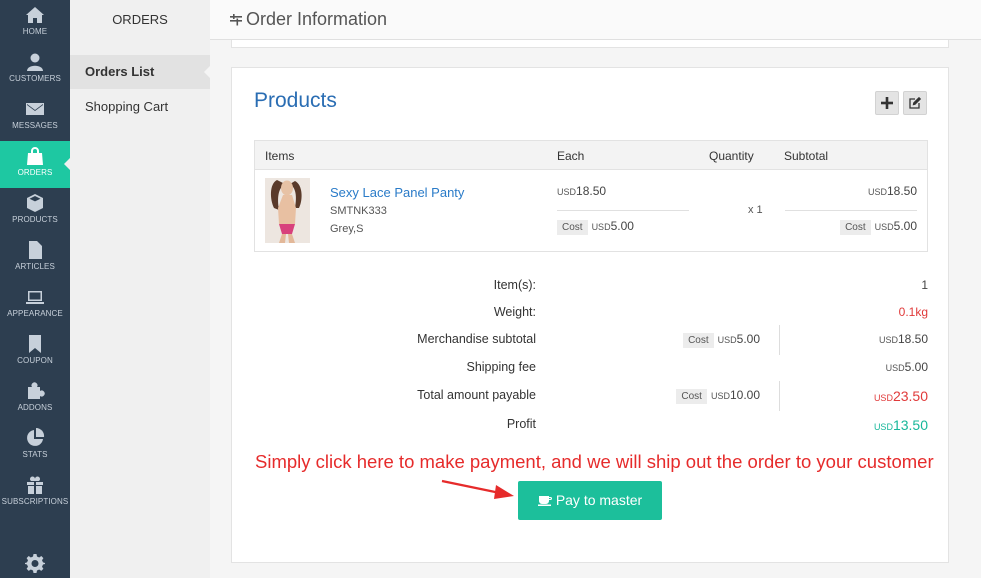  Describe the element at coordinates (595, 227) in the screenshot. I see `unit-cost: Cost USD5.00` at that location.